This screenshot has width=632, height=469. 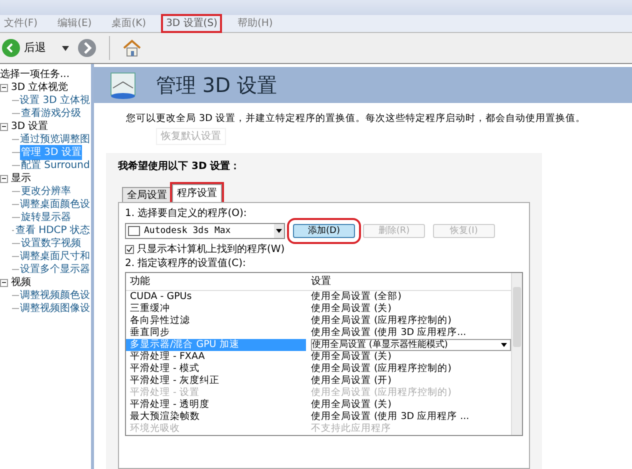 I want to click on checkbox, so click(x=129, y=249).